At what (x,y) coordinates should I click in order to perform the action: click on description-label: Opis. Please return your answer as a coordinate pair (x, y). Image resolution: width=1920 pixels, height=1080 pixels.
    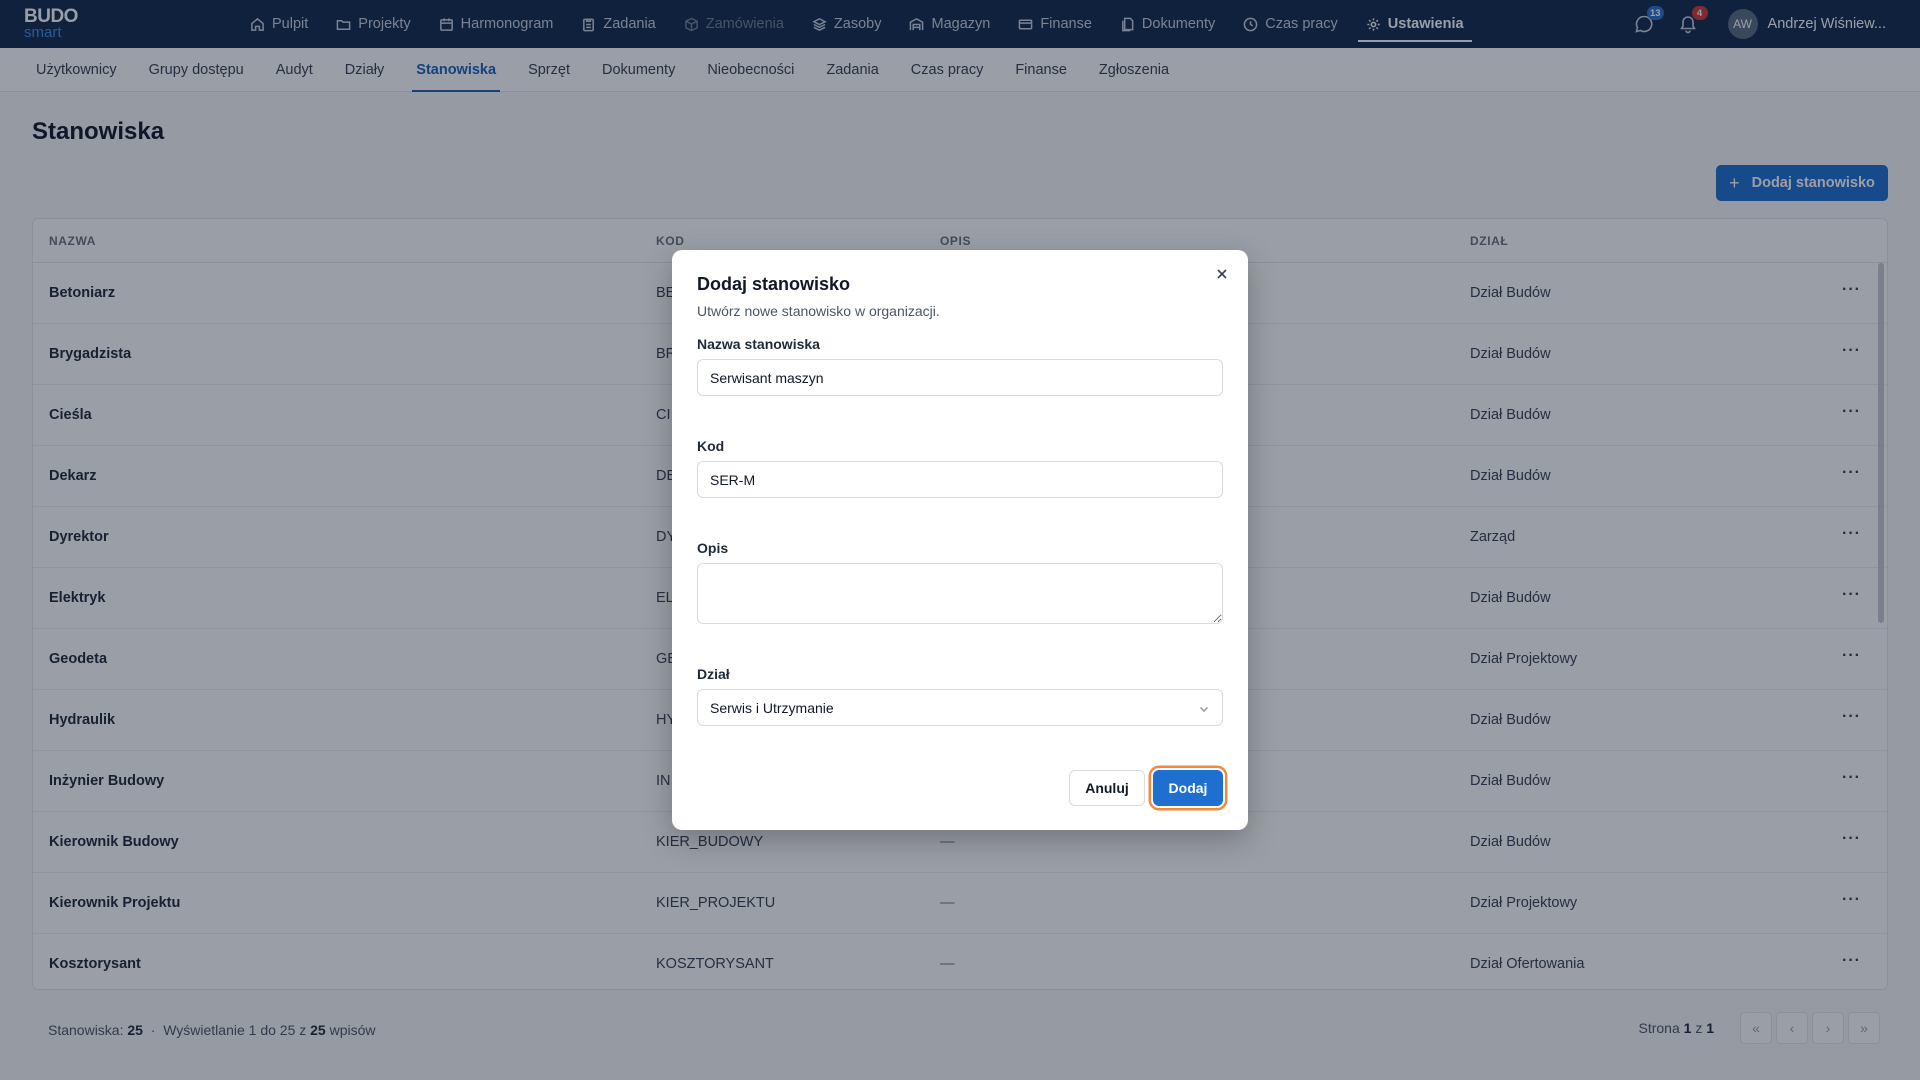
    Looking at the image, I should click on (713, 548).